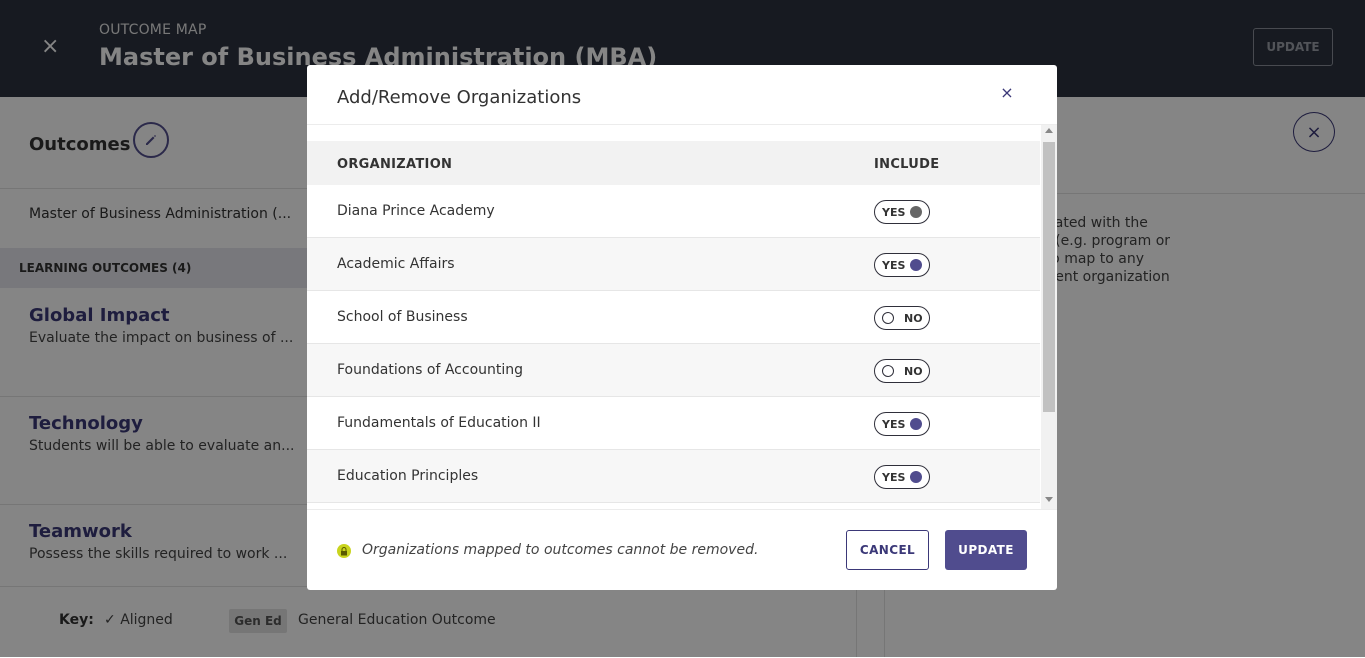 This screenshot has width=1365, height=658. Describe the element at coordinates (1007, 93) in the screenshot. I see `modal-close-icon: ×` at that location.